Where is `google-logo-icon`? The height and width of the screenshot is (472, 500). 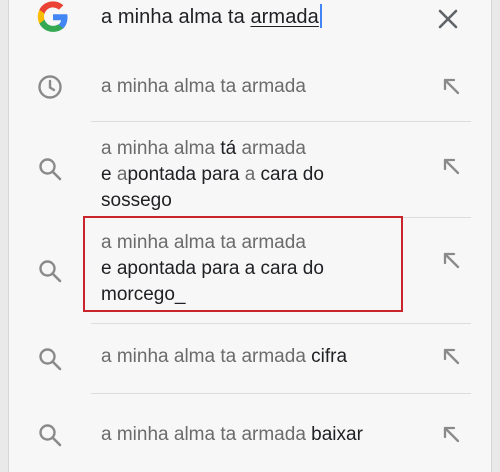 google-logo-icon is located at coordinates (52, 16).